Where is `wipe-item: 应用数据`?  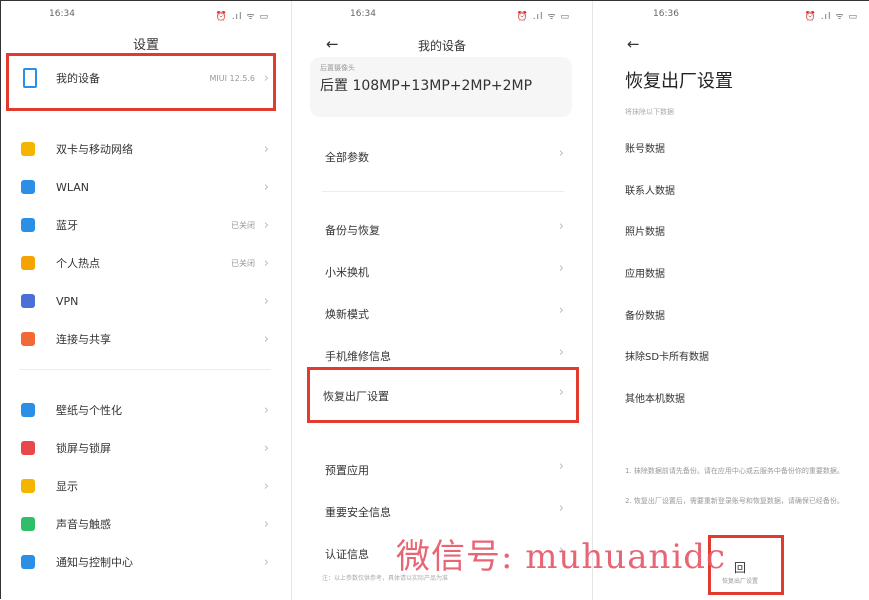 wipe-item: 应用数据 is located at coordinates (645, 274).